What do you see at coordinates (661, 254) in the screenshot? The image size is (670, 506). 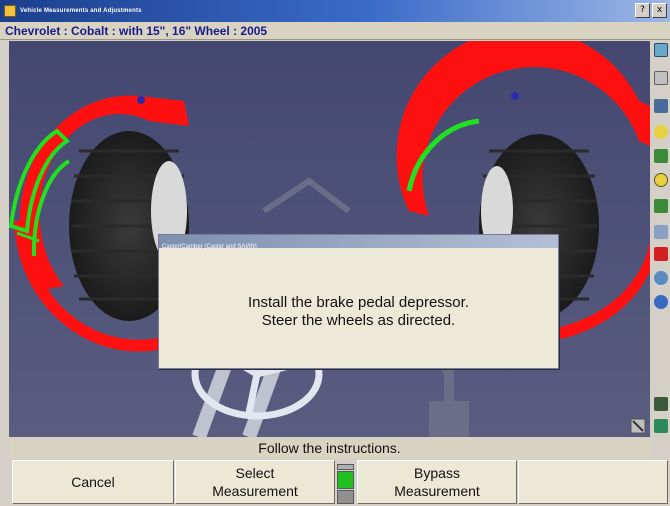 I see `print-icon` at bounding box center [661, 254].